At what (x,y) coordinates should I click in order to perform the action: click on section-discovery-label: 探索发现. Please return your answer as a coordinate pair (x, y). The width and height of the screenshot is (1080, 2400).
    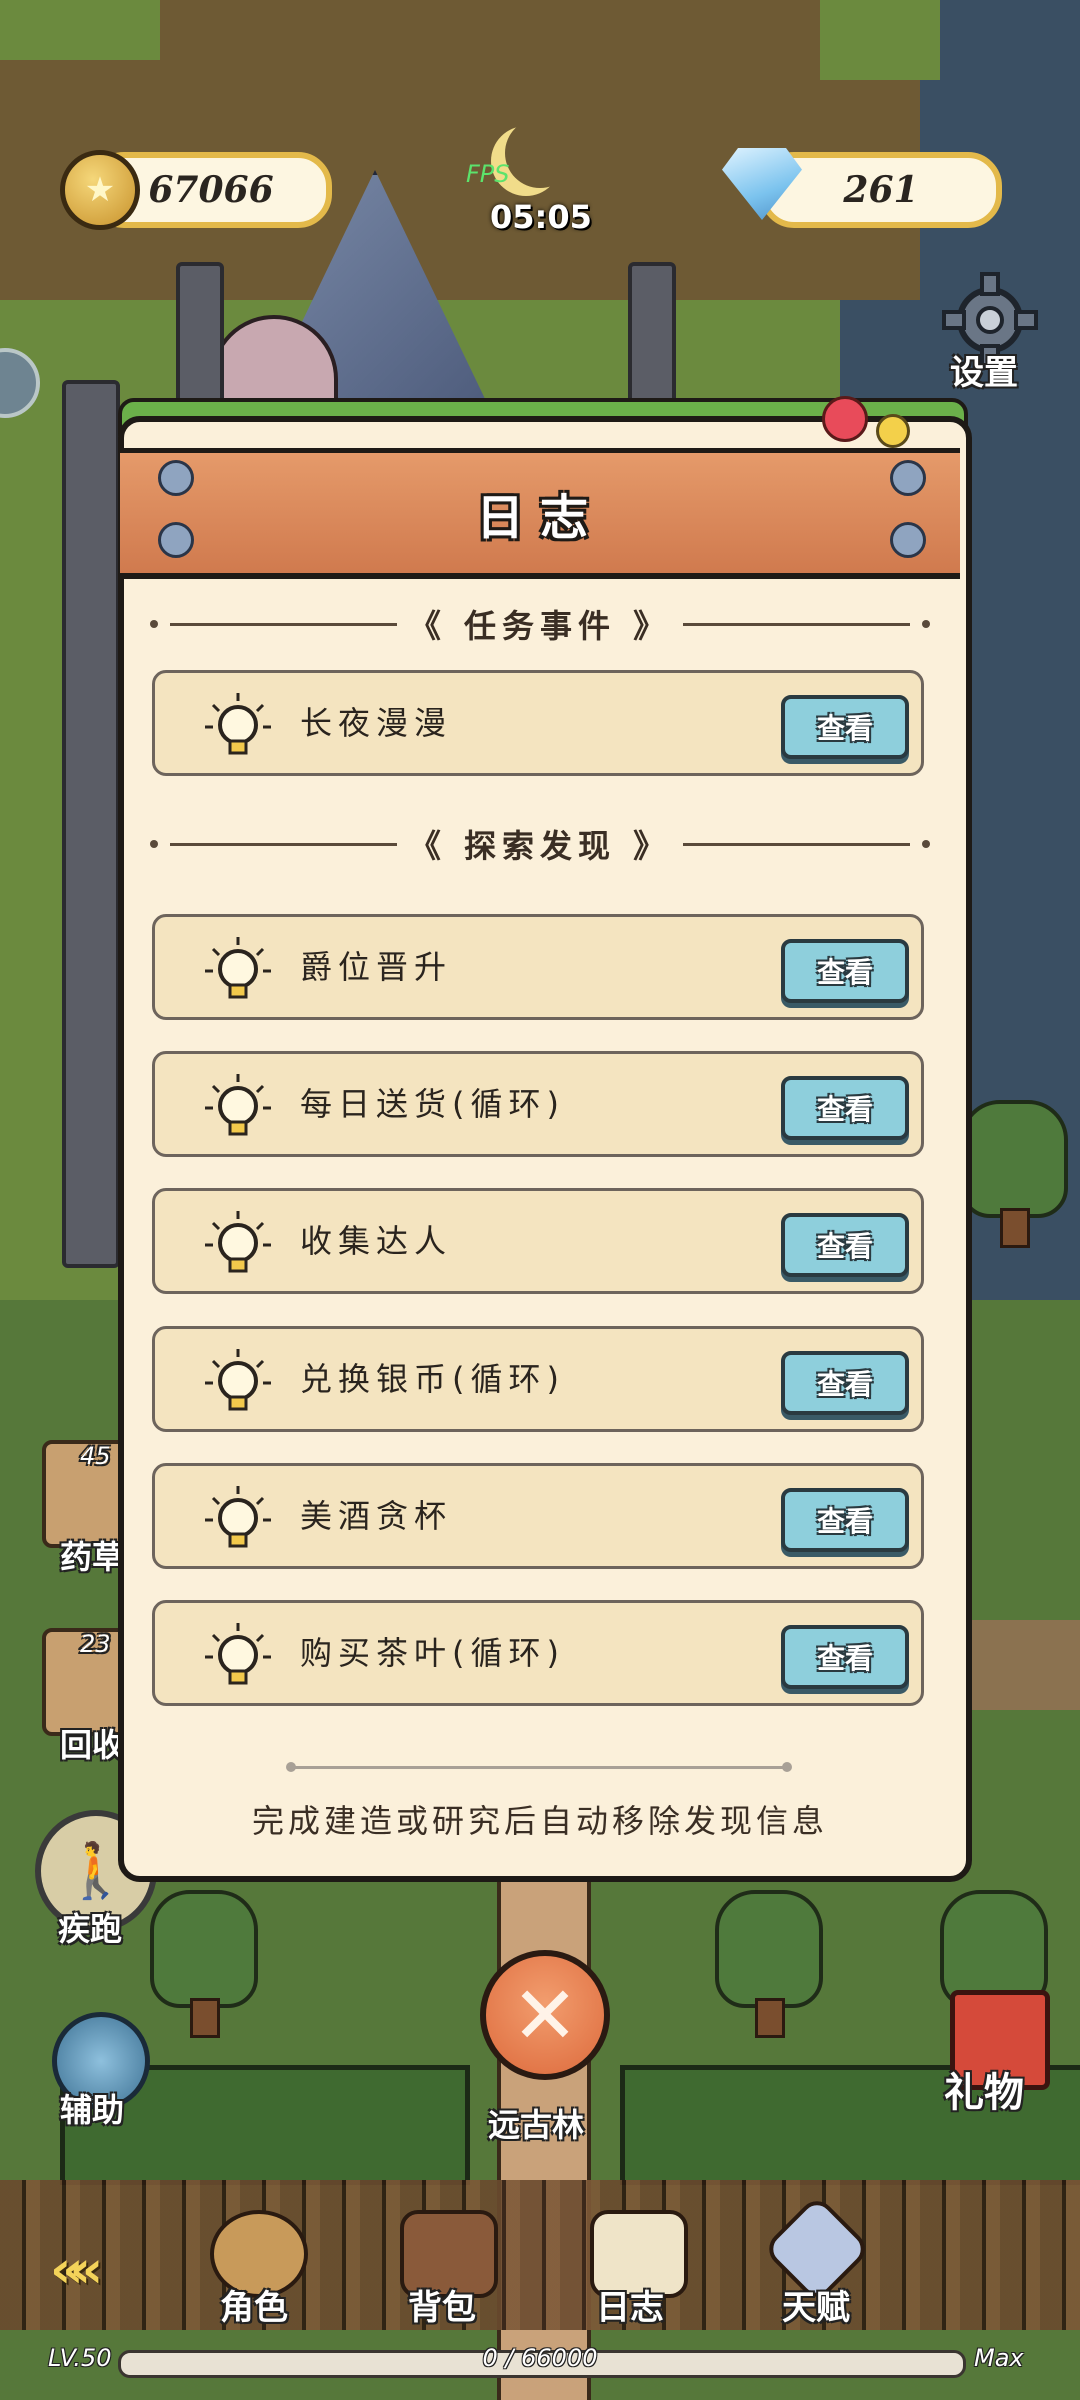
    Looking at the image, I should click on (540, 846).